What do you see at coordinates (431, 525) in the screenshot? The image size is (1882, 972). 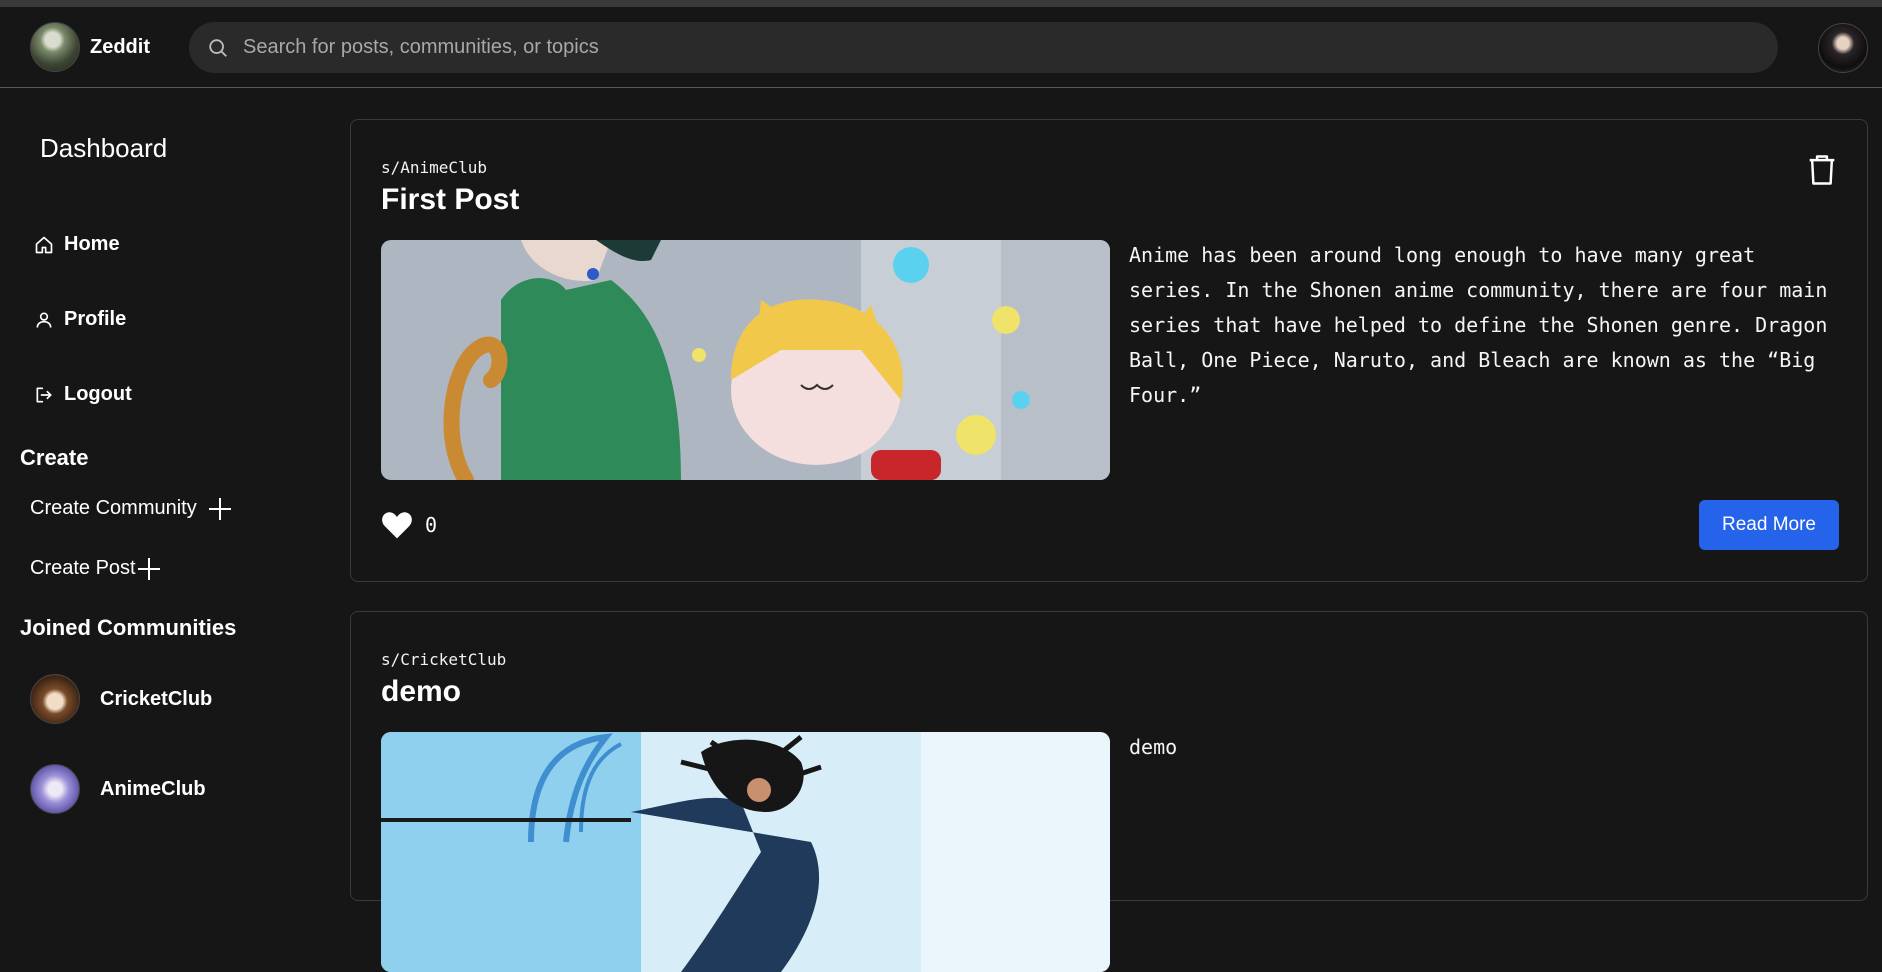 I see `like-count: 0` at bounding box center [431, 525].